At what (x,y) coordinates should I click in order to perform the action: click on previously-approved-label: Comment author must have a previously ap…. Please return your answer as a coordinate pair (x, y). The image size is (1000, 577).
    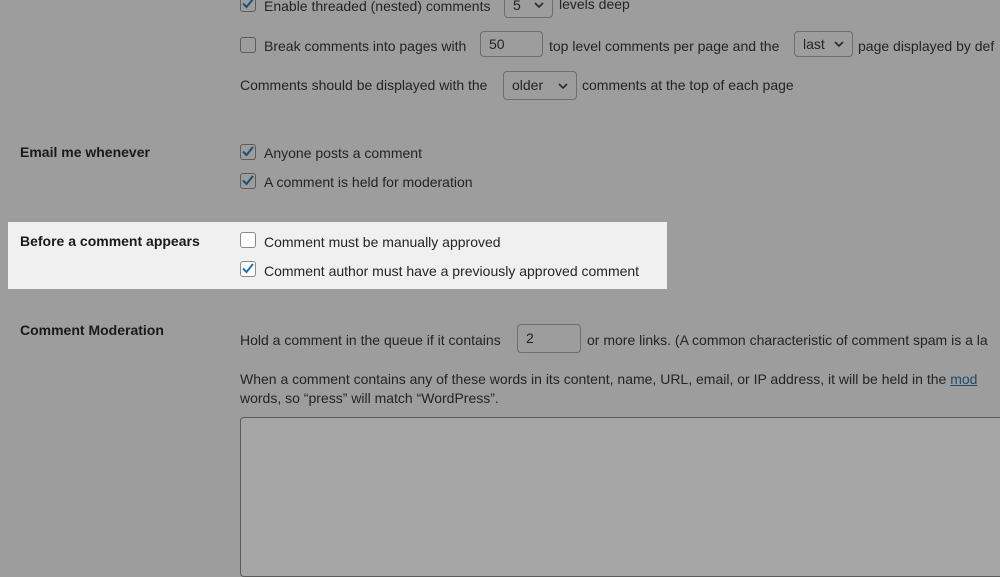
    Looking at the image, I should click on (452, 271).